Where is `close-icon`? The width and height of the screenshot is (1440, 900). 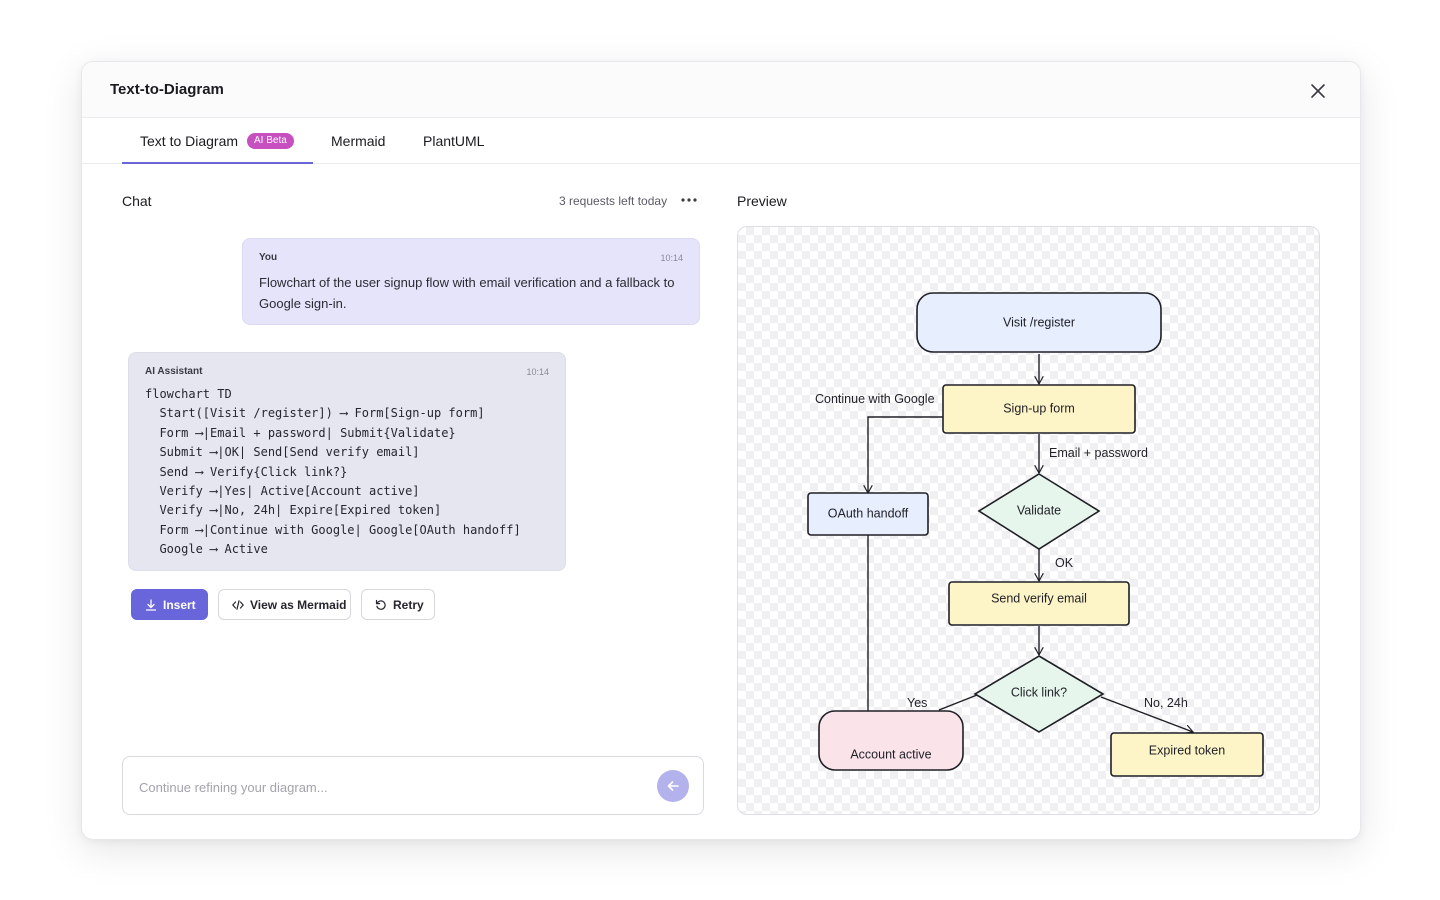 close-icon is located at coordinates (1318, 91).